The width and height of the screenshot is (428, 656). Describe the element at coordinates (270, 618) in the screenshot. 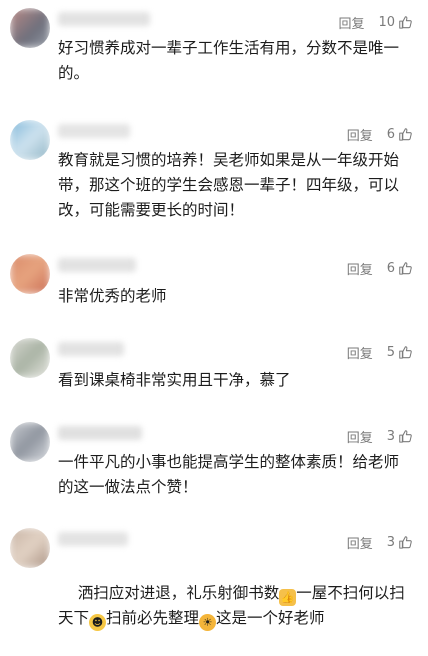

I see `comment-text-part: 这是一个好老师` at that location.